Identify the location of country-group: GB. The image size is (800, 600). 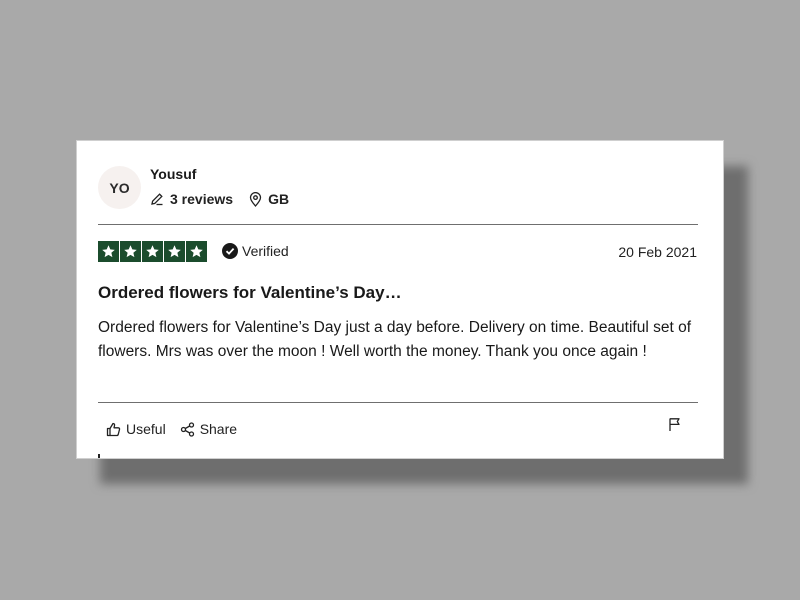
(269, 199).